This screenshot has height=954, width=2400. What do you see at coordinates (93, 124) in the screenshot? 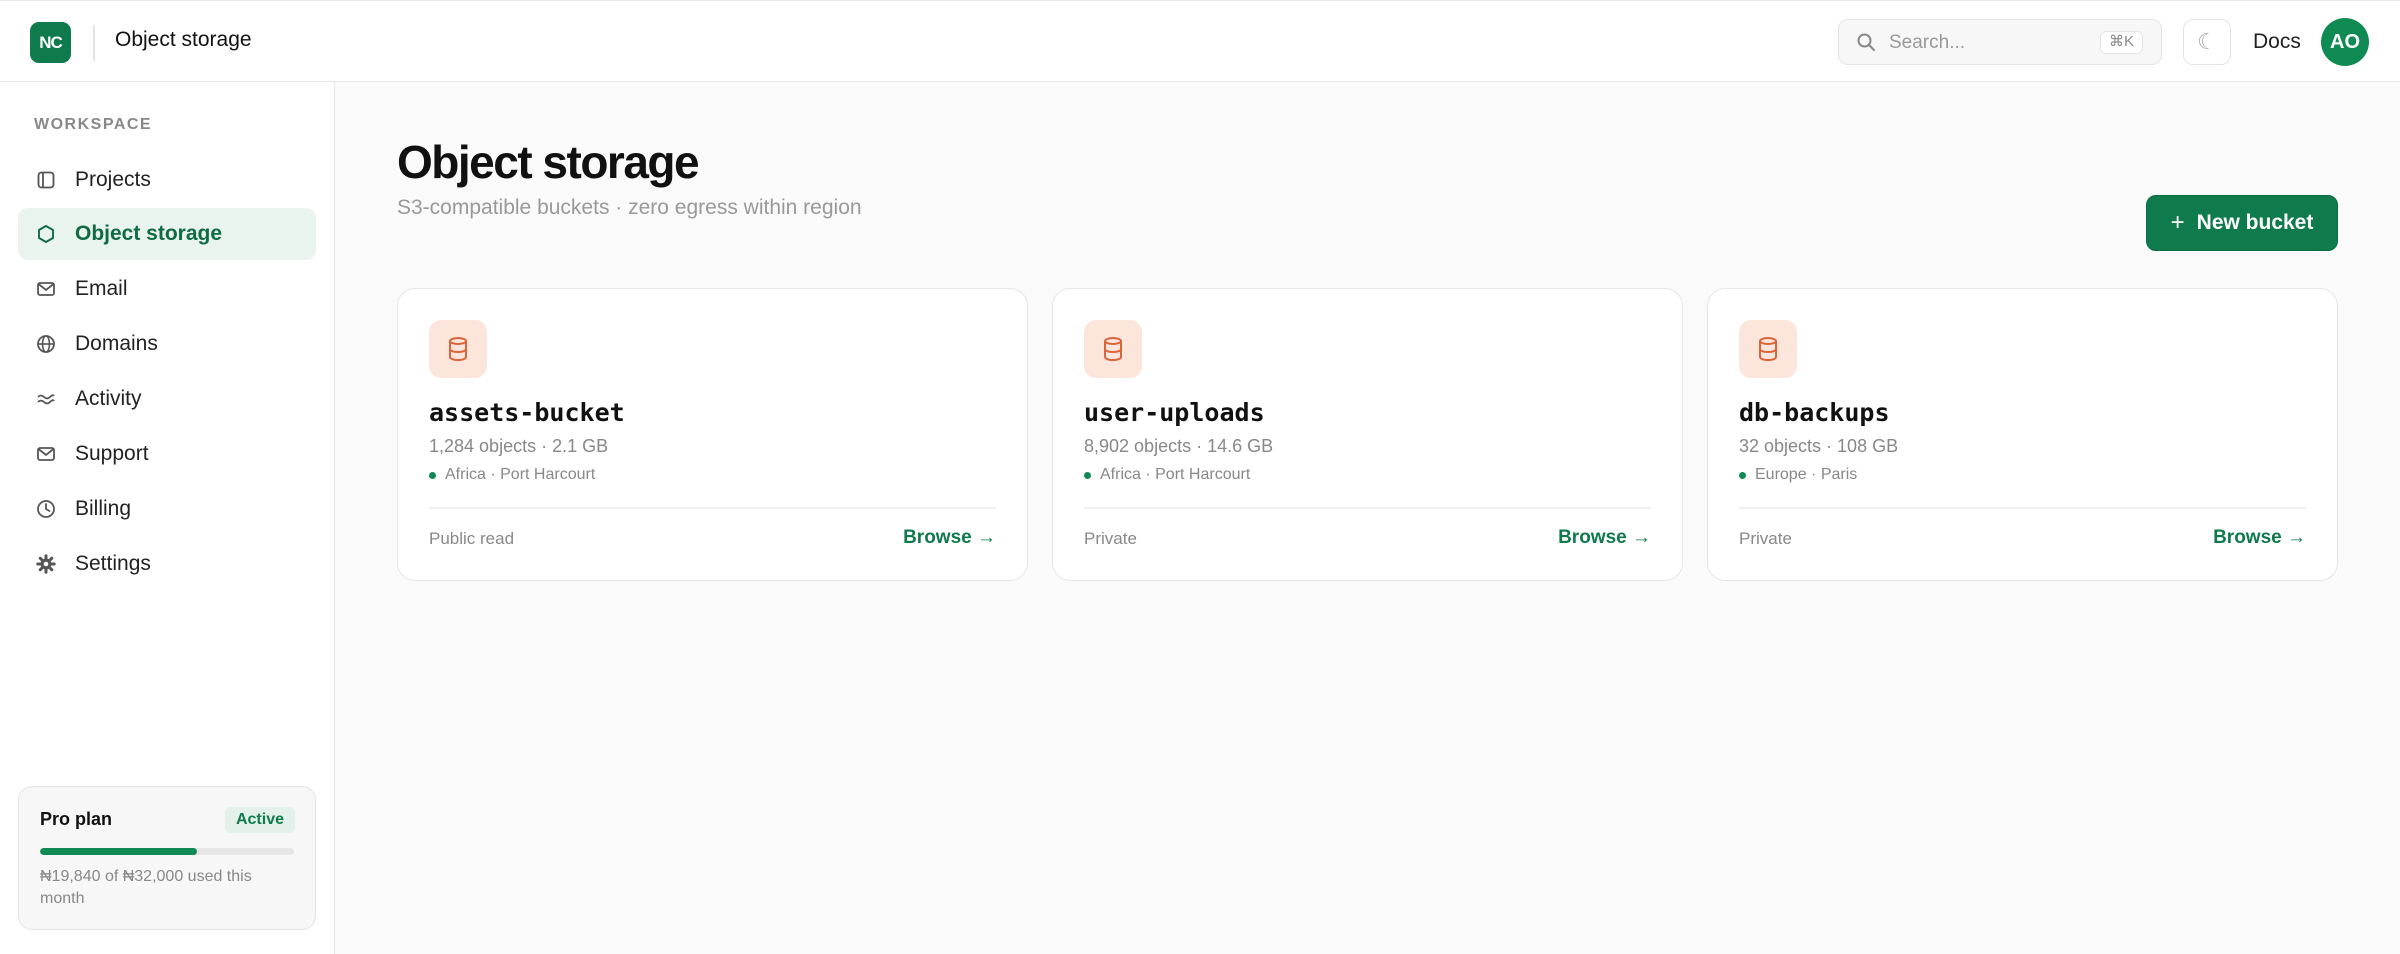
I see `workspace-label: WORKSPACE` at bounding box center [93, 124].